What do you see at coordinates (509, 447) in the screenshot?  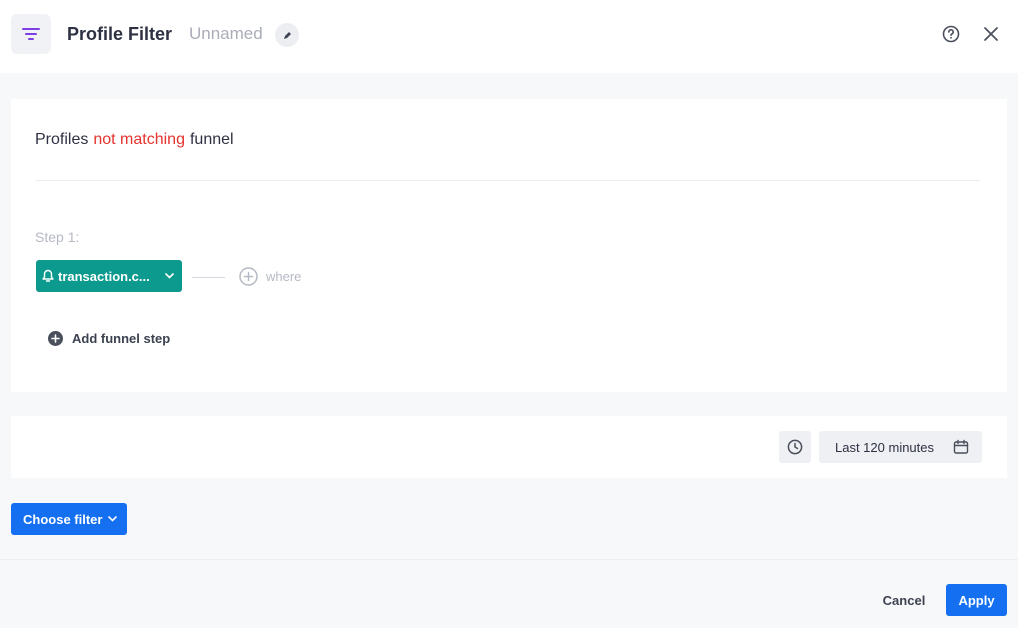 I see `time-range-card: Last 120 minutes` at bounding box center [509, 447].